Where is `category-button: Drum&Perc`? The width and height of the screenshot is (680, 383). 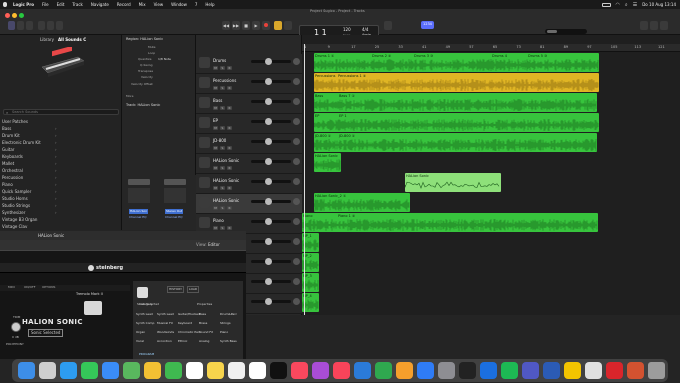
category-button: Drum&Perc is located at coordinates (228, 314).